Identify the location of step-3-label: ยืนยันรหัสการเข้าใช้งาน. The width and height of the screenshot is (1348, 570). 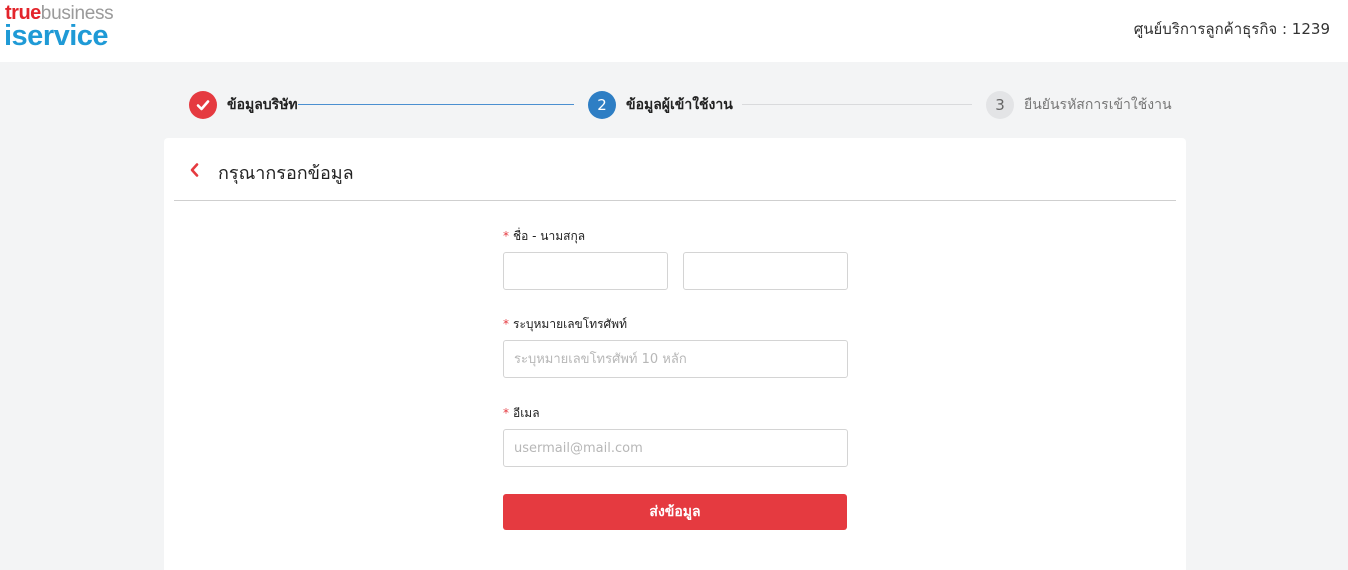
(1098, 105).